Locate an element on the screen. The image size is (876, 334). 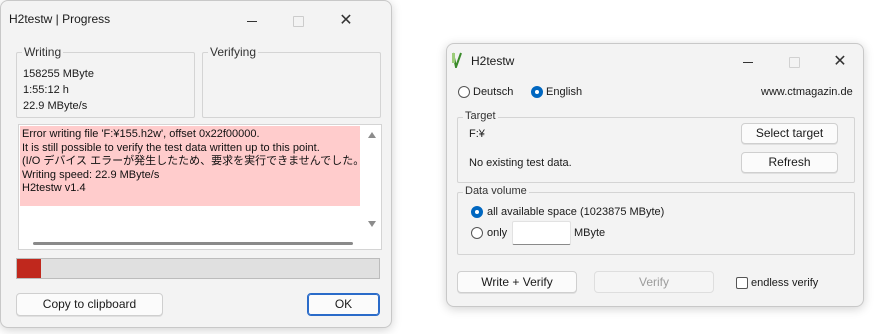
website-link: www.ctmagazin.de is located at coordinates (807, 92).